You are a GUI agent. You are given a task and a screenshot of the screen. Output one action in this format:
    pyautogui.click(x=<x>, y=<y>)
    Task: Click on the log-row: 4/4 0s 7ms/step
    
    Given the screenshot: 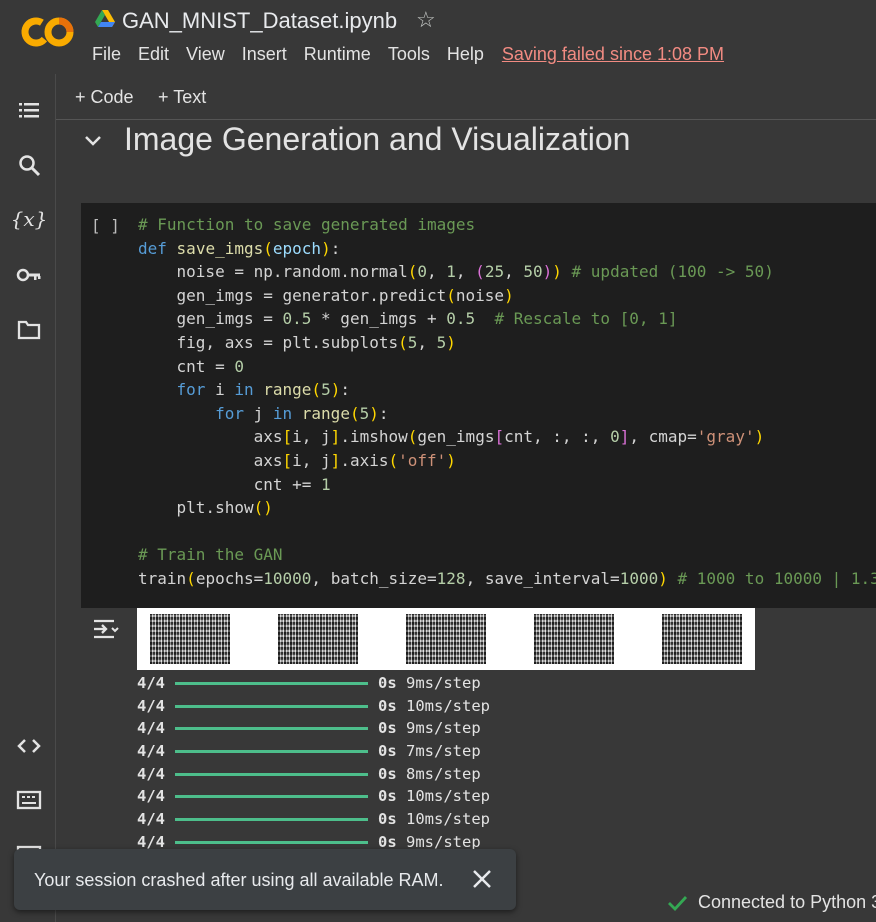 What is the action you would take?
    pyautogui.click(x=309, y=751)
    